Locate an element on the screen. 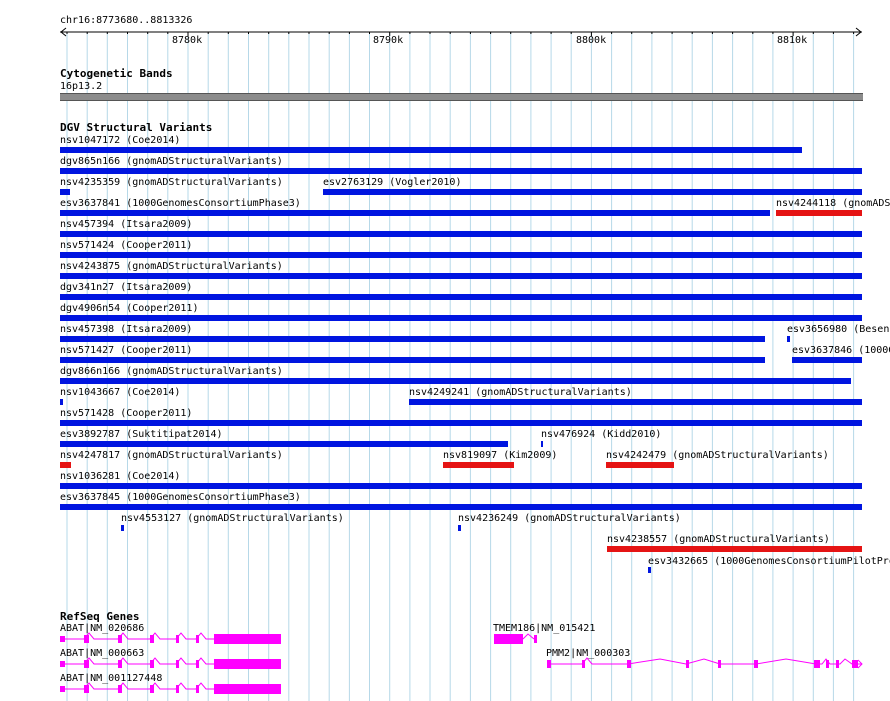  variant-label: nsv1047172 (Coe2014) is located at coordinates (120, 140).